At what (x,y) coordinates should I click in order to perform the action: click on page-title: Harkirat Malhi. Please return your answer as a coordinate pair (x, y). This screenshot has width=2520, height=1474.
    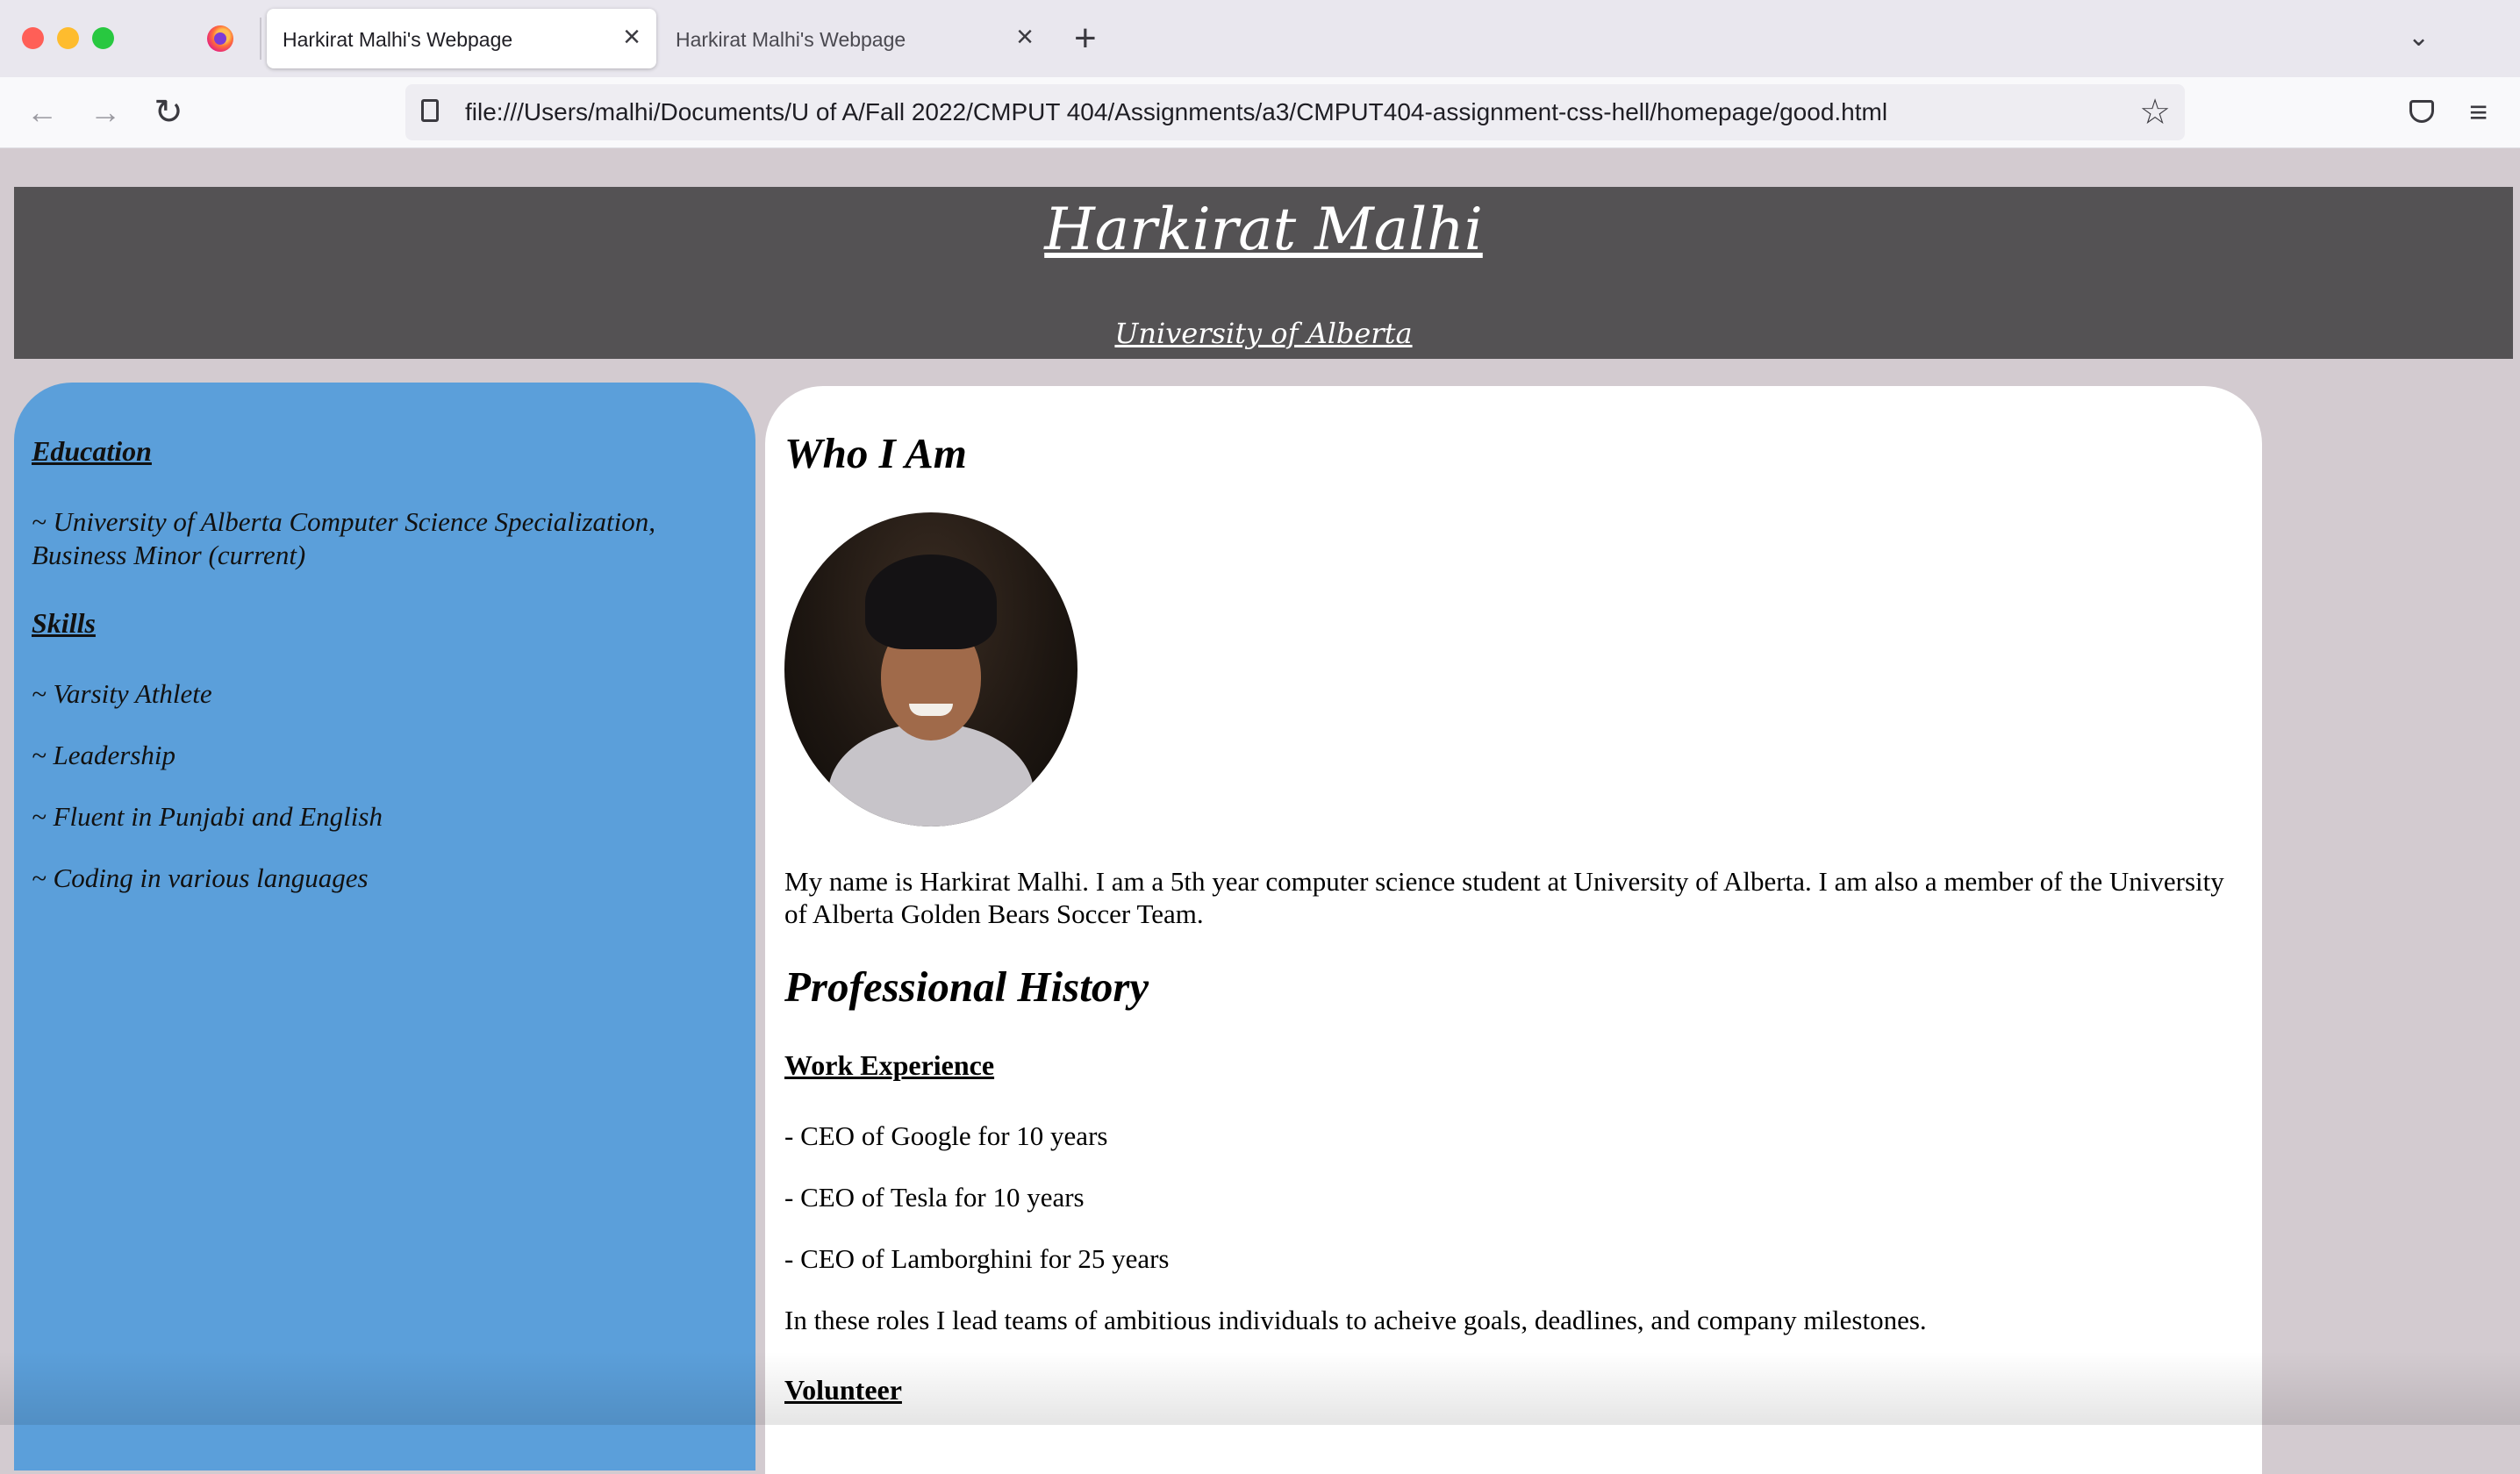
    Looking at the image, I should click on (1263, 229).